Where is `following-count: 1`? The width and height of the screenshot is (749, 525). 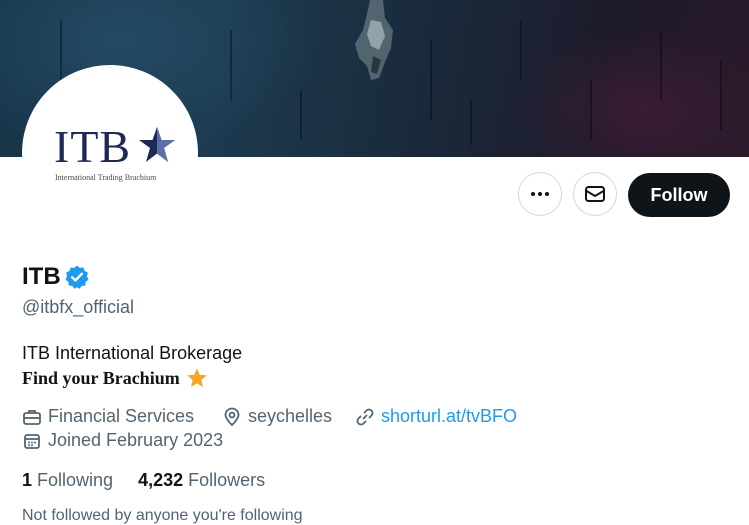 following-count: 1 is located at coordinates (27, 480).